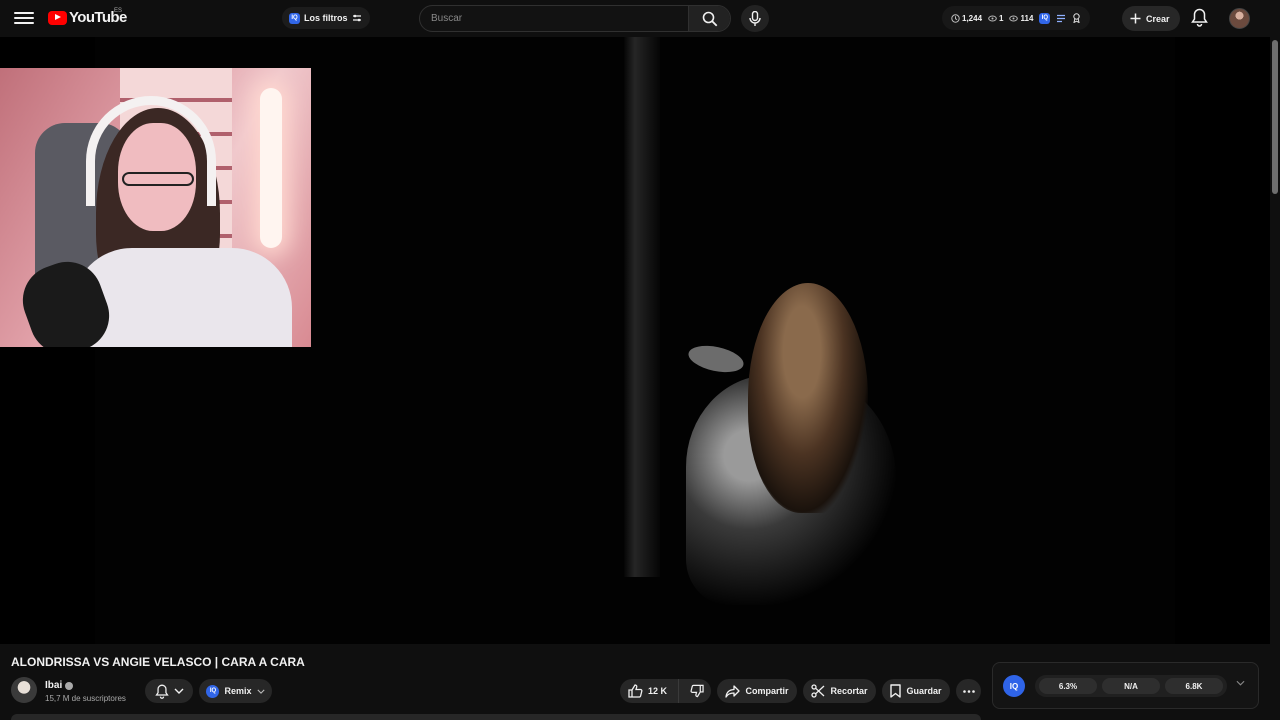 The height and width of the screenshot is (720, 1280). I want to click on subscription-notifications-button, so click(169, 691).